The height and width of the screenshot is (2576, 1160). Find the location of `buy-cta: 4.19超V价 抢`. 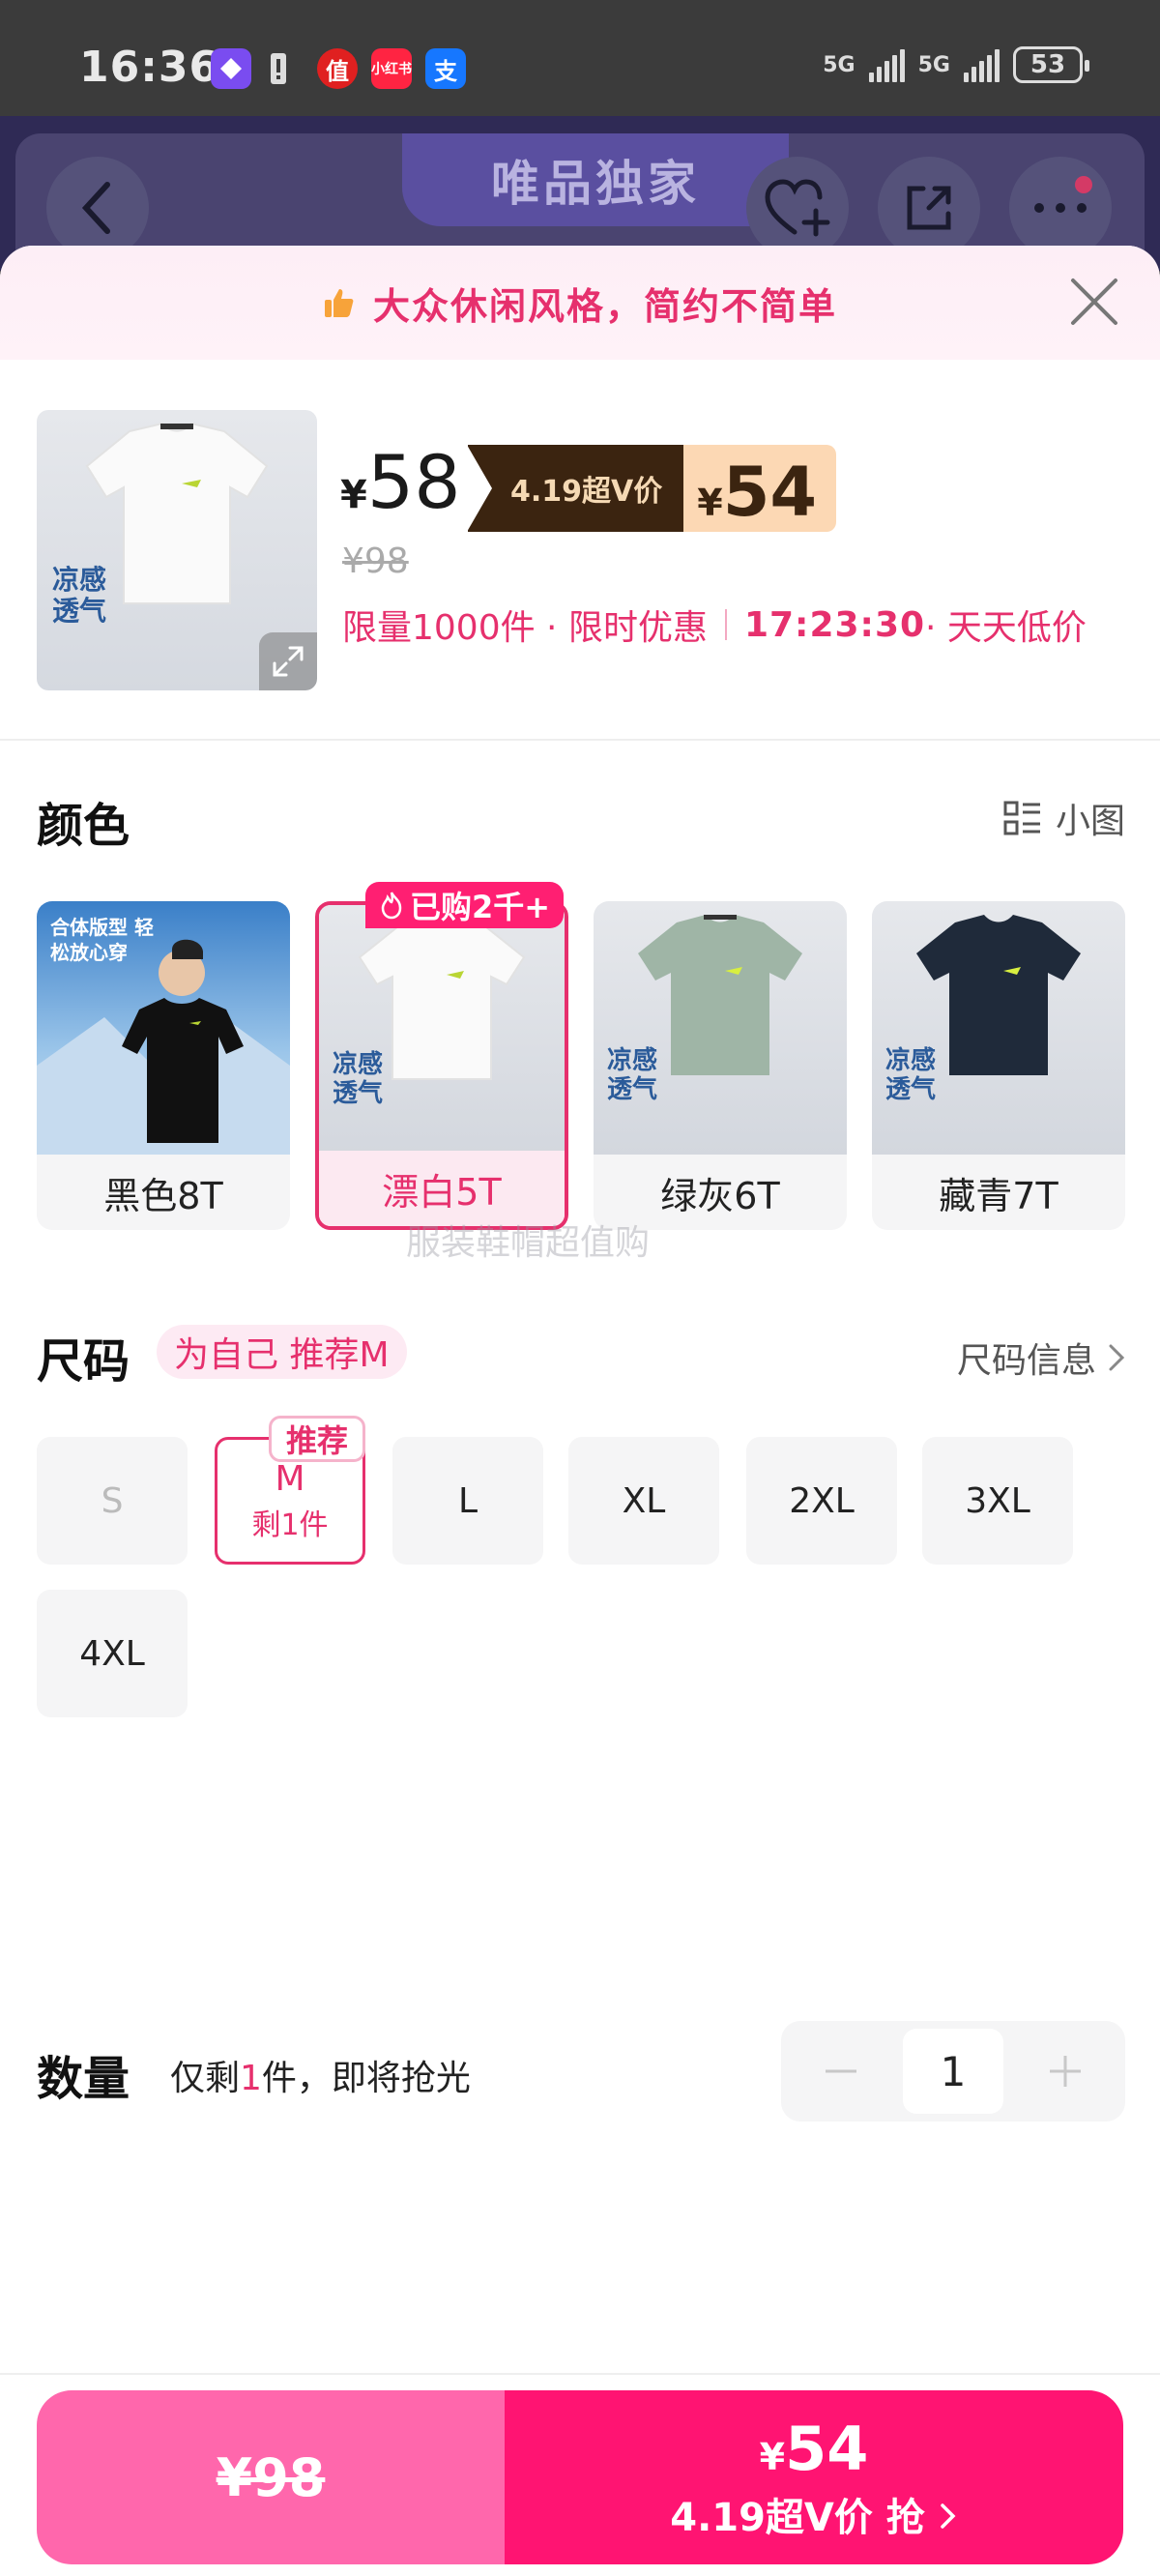

buy-cta: 4.19超V价 抢 is located at coordinates (814, 2514).